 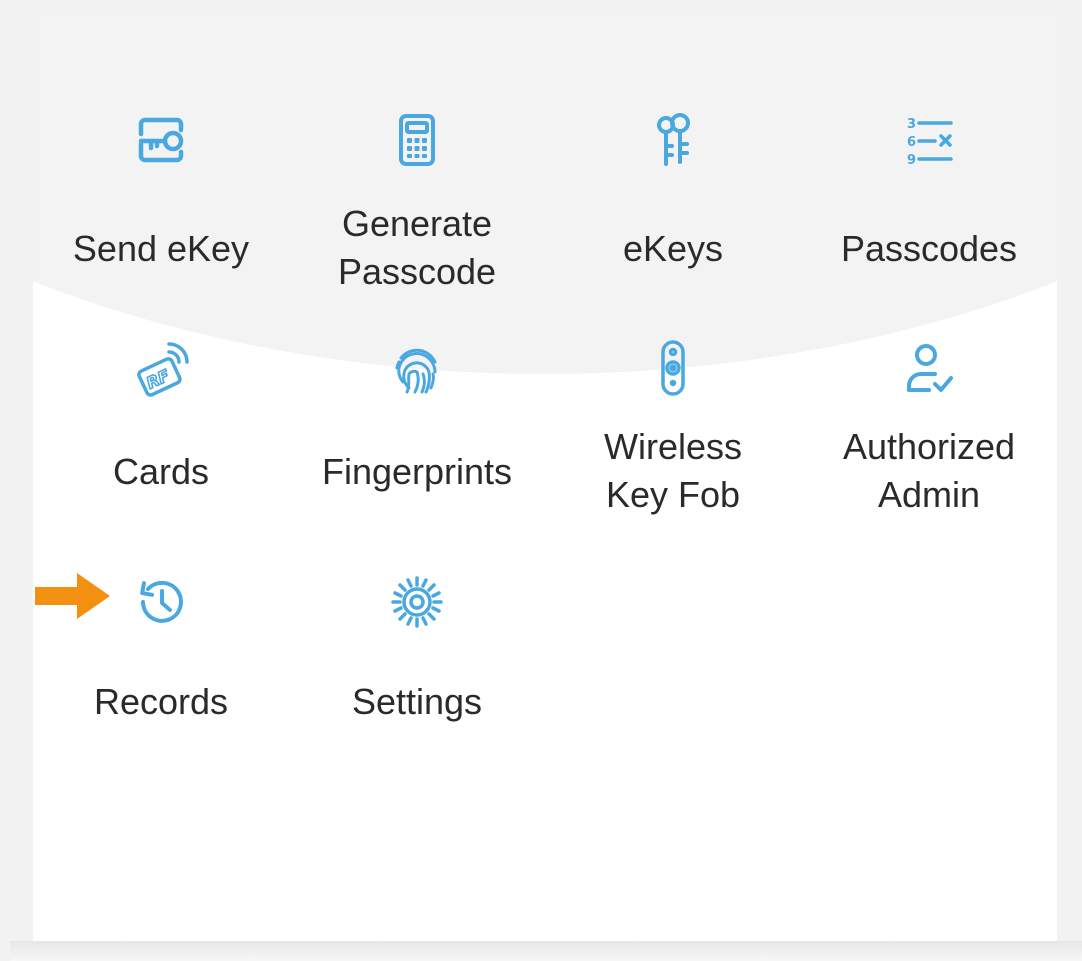 I want to click on menu-item-authorized-admin: Authorized Admin, so click(x=929, y=438).